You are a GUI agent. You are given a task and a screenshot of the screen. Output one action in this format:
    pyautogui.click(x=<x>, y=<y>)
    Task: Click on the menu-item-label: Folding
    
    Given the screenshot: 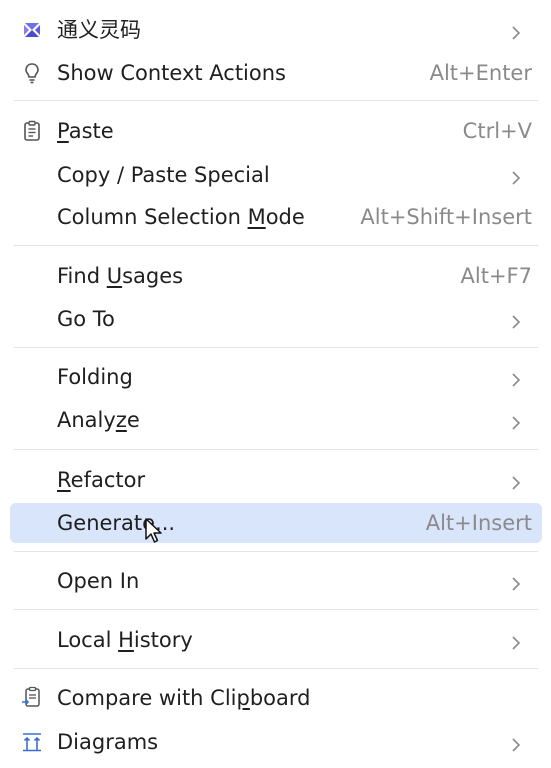 What is the action you would take?
    pyautogui.click(x=95, y=377)
    